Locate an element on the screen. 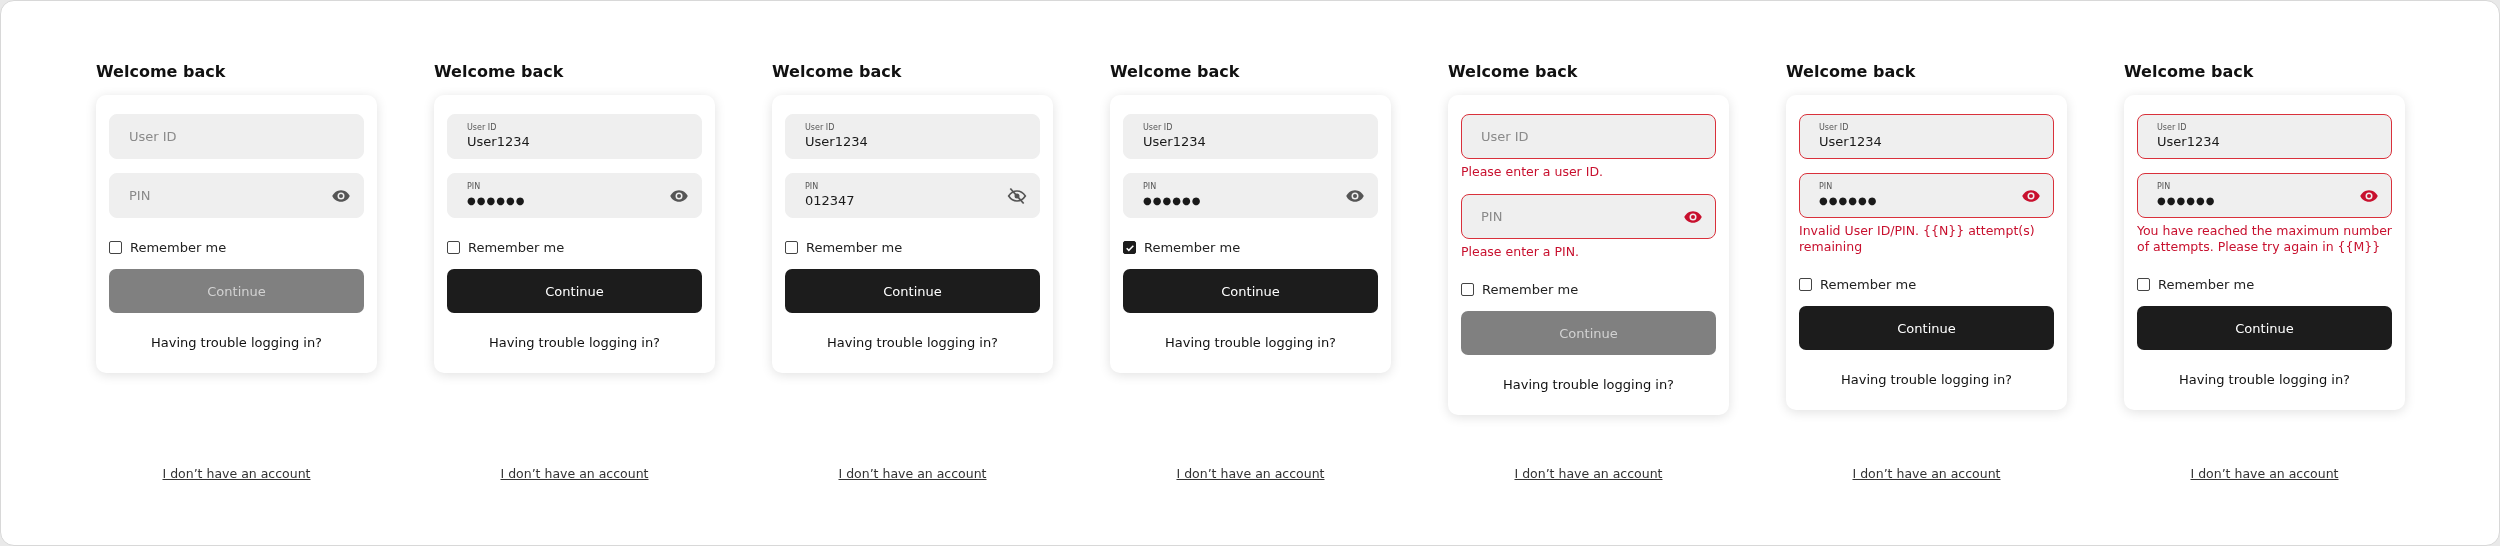 The height and width of the screenshot is (546, 2500). error-message: You have reached the maximum number of attempts. Please try again in {{M}} is located at coordinates (2264, 239).